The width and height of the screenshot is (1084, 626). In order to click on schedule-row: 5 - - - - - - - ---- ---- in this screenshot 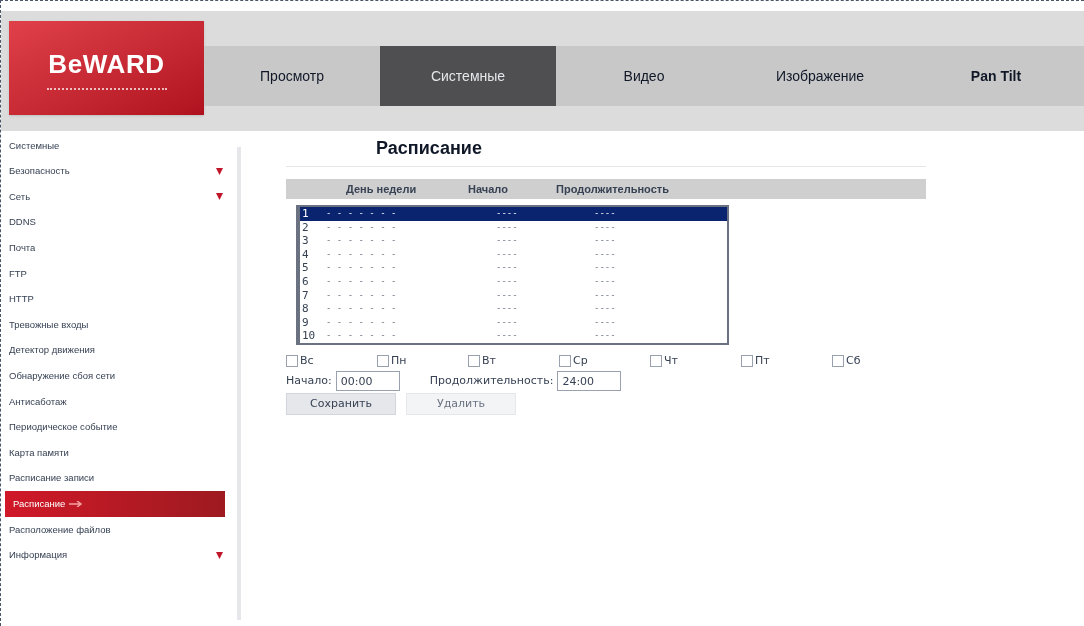, I will do `click(513, 268)`.